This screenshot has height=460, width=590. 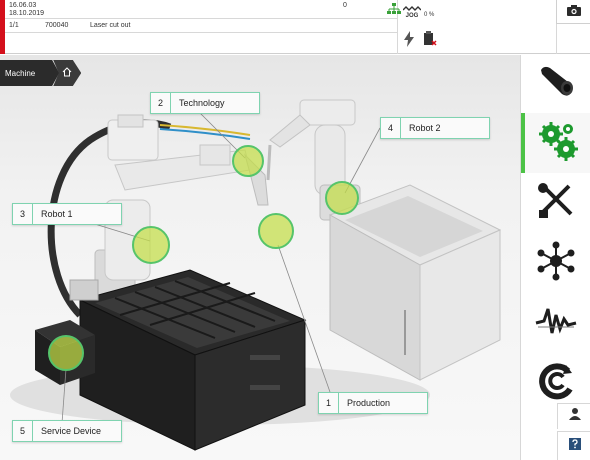 I want to click on callout-production: 1 Production, so click(x=373, y=403).